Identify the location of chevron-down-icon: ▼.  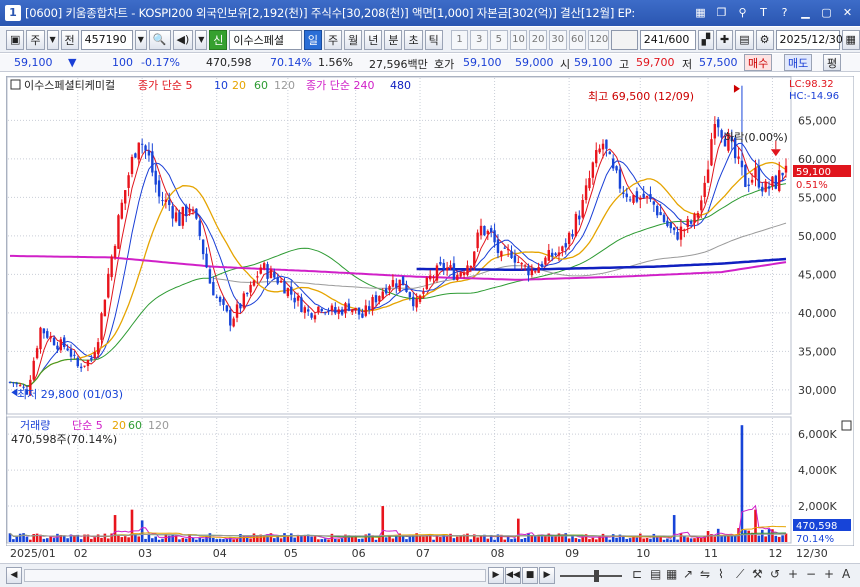
(52, 39).